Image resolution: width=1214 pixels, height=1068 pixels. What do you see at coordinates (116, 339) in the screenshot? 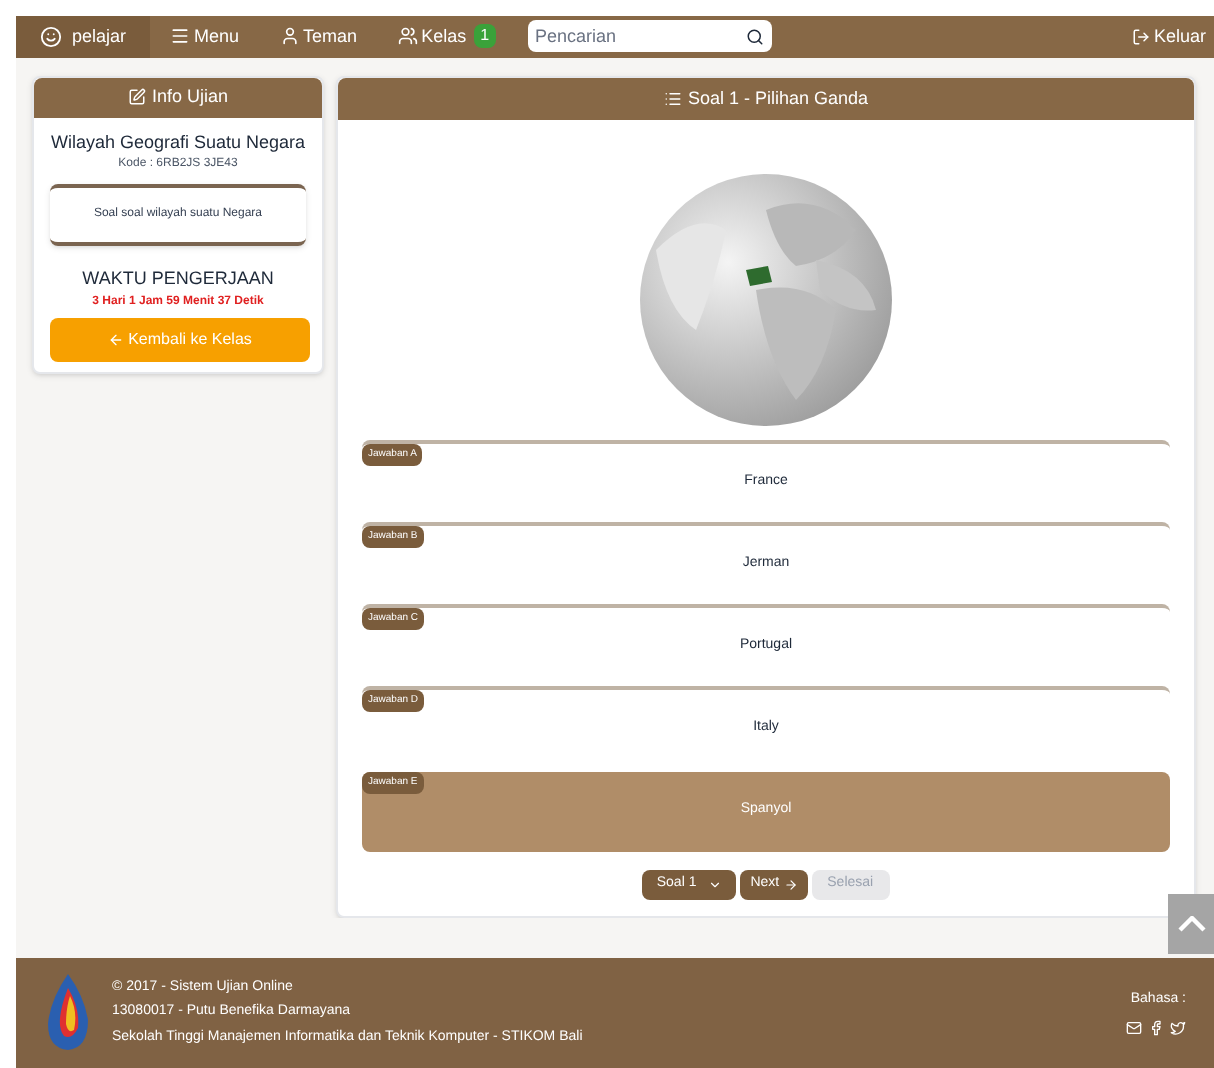
I see `arrow-left-icon` at bounding box center [116, 339].